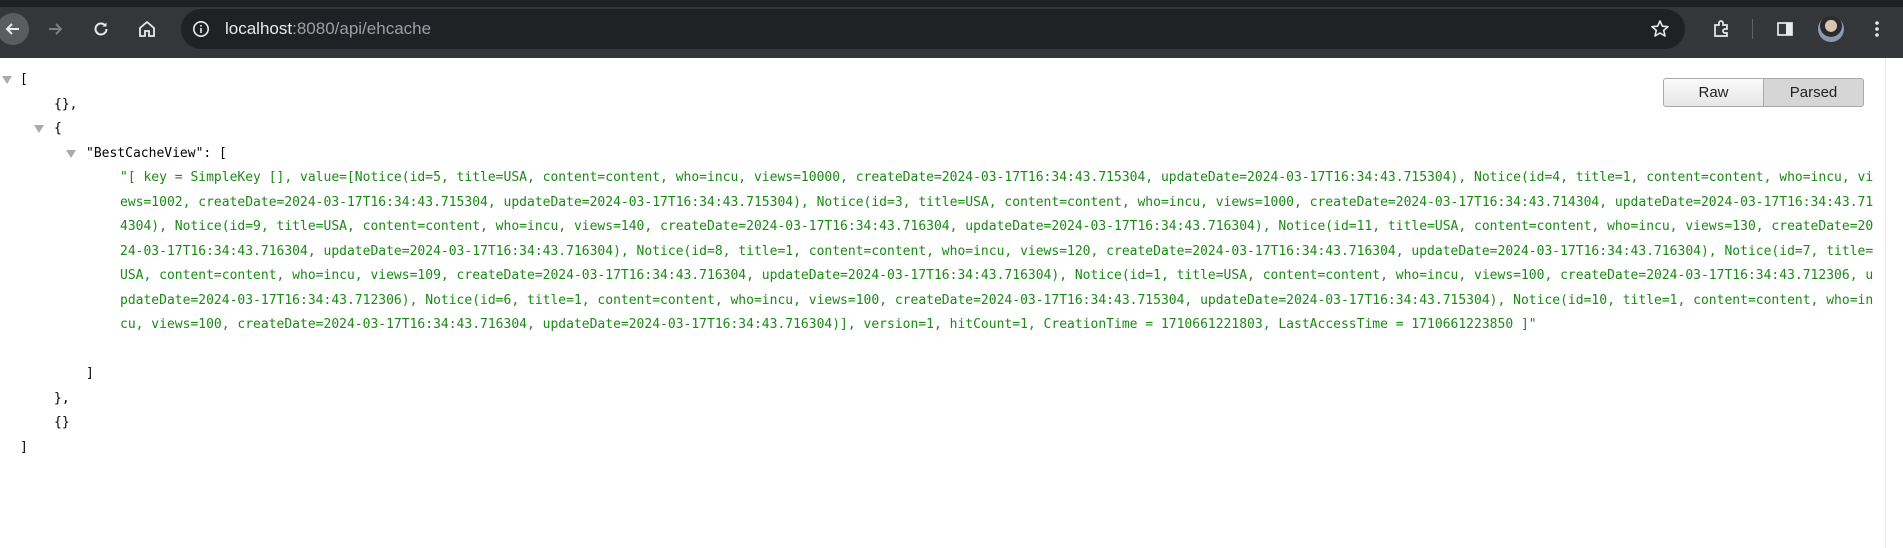 This screenshot has height=548, width=1903. What do you see at coordinates (940, 154) in the screenshot?
I see `json-line-key: "BestCacheView": [` at bounding box center [940, 154].